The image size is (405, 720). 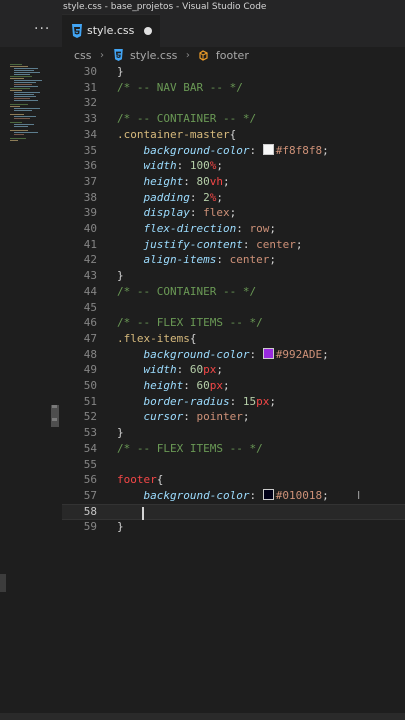 I want to click on css-unit: footer, so click(x=137, y=480).